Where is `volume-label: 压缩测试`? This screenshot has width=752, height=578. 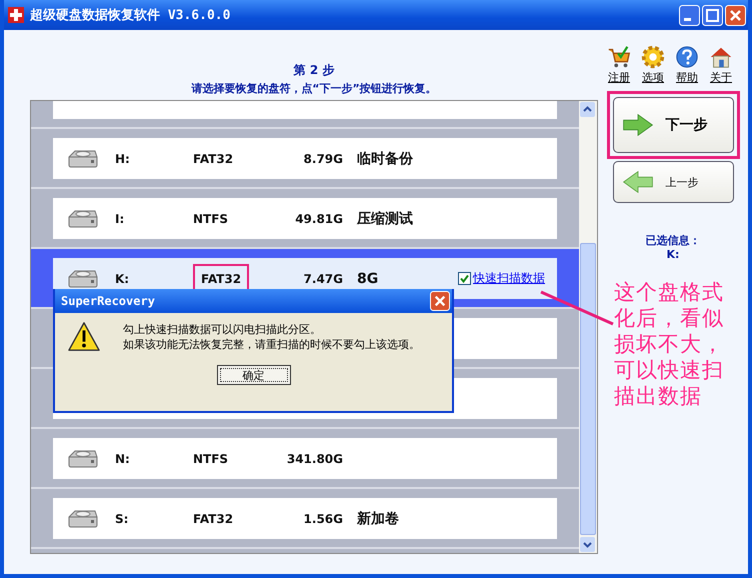
volume-label: 压缩测试 is located at coordinates (385, 219).